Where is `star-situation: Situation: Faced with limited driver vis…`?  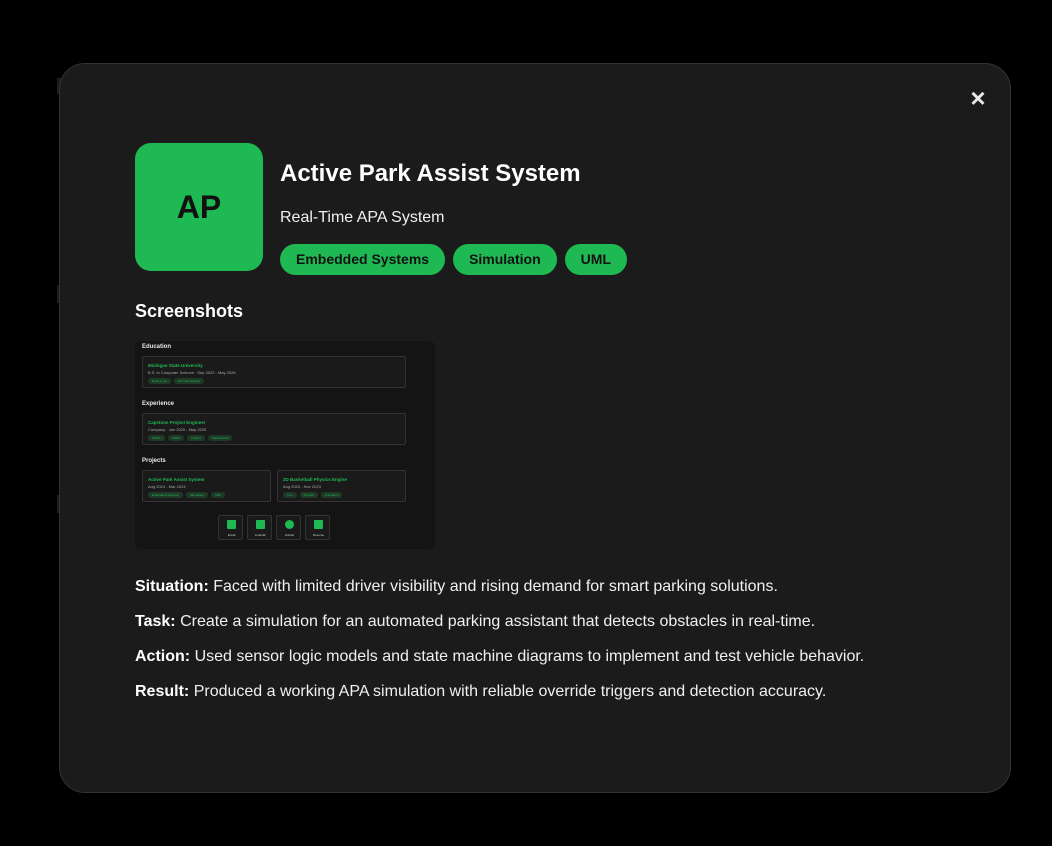
star-situation: Situation: Faced with limited driver vis… is located at coordinates (456, 587).